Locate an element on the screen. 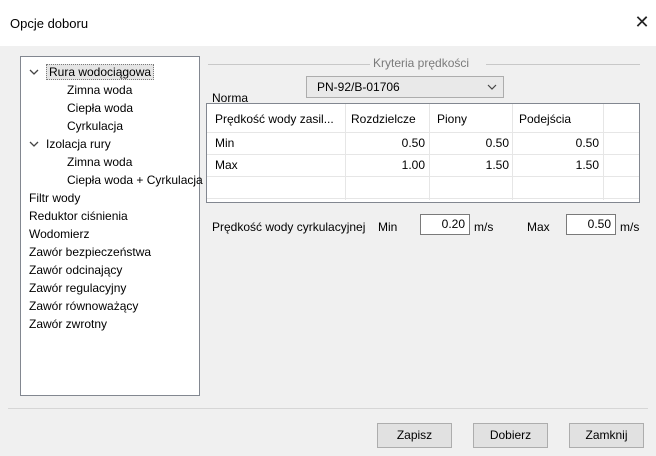  tree-item-zawor-zwrotny: Zawór zwrotny is located at coordinates (68, 324).